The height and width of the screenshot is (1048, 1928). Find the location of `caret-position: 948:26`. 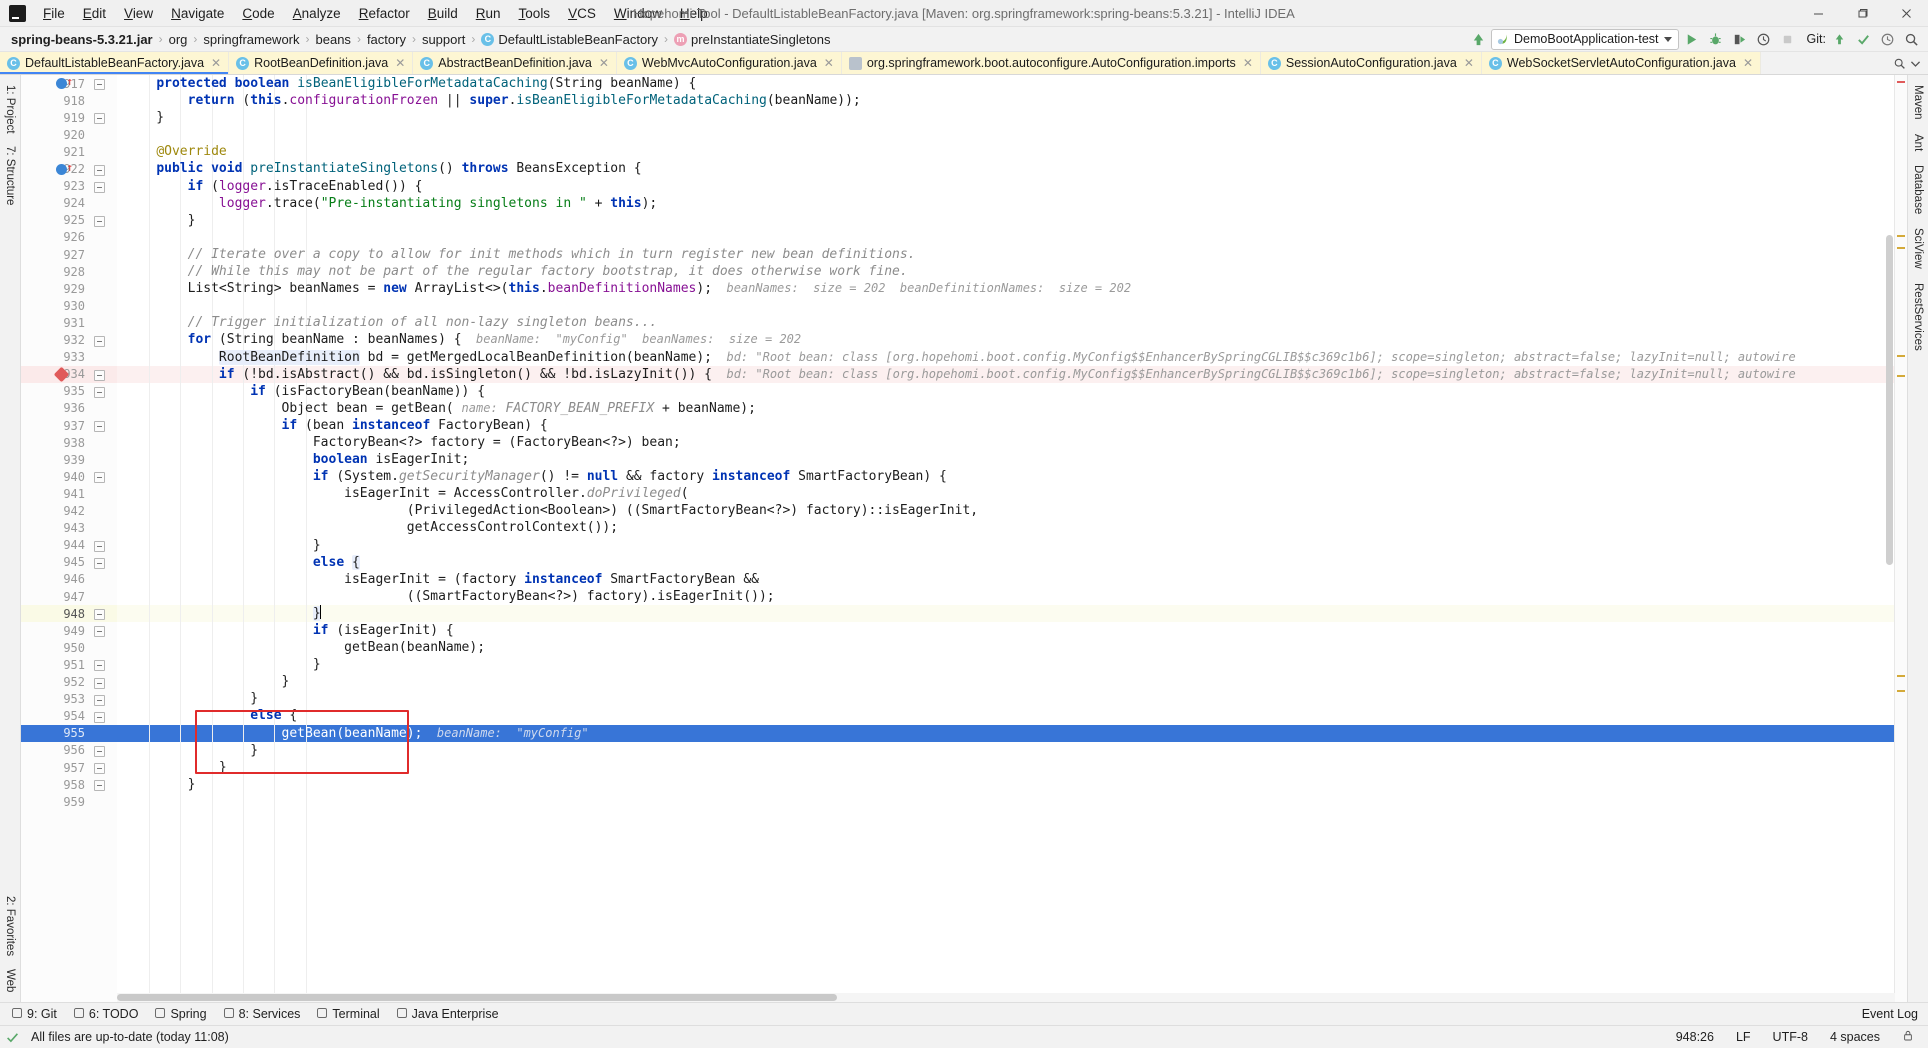

caret-position: 948:26 is located at coordinates (1695, 1037).